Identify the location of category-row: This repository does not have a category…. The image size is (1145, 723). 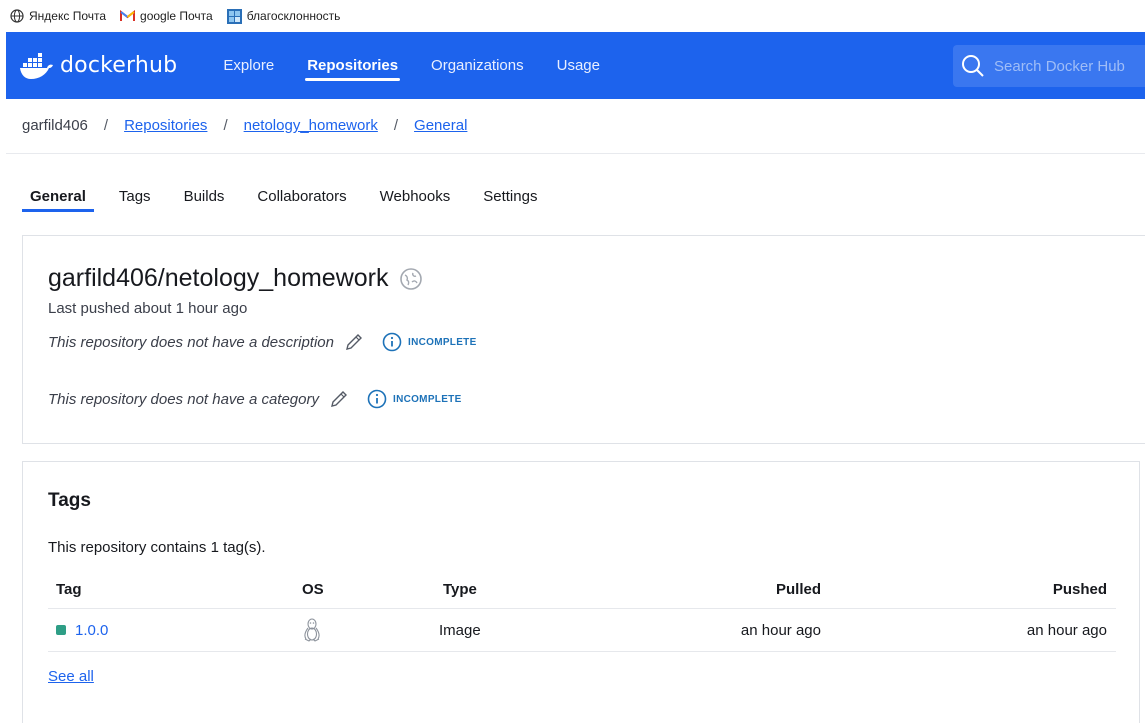
(255, 399).